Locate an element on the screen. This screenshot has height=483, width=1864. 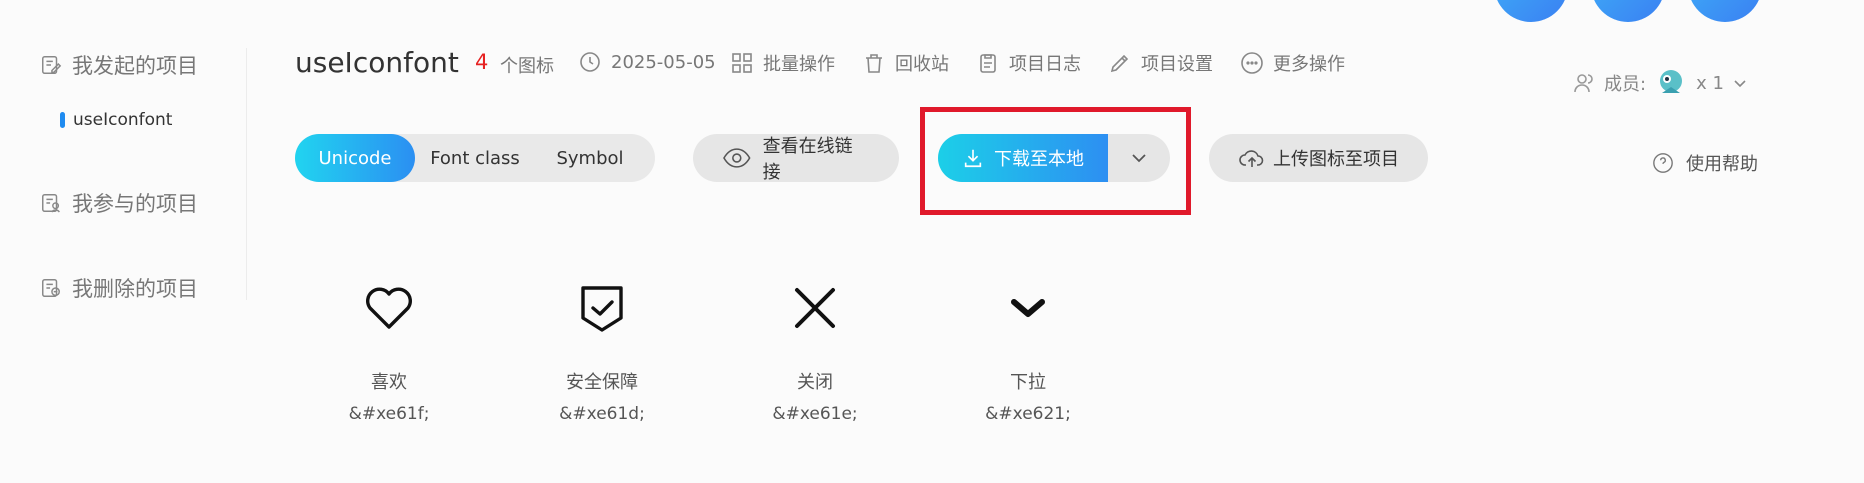
sidebar-divider is located at coordinates (246, 174).